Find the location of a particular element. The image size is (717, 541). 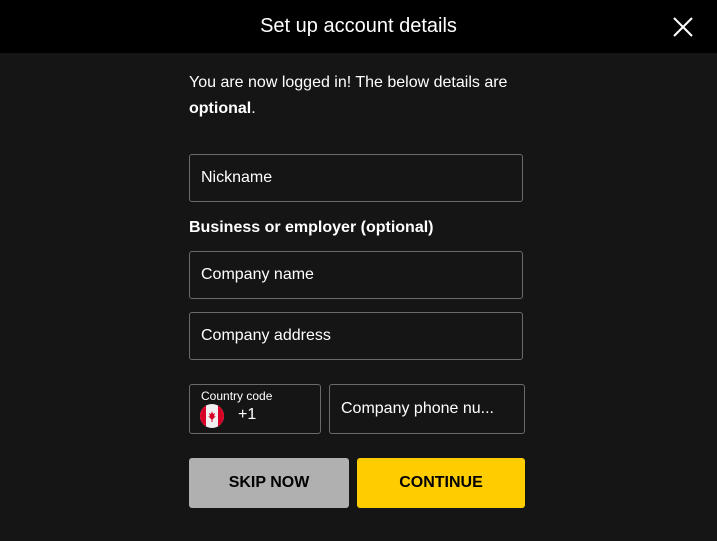

intro-optional: optional is located at coordinates (220, 108).